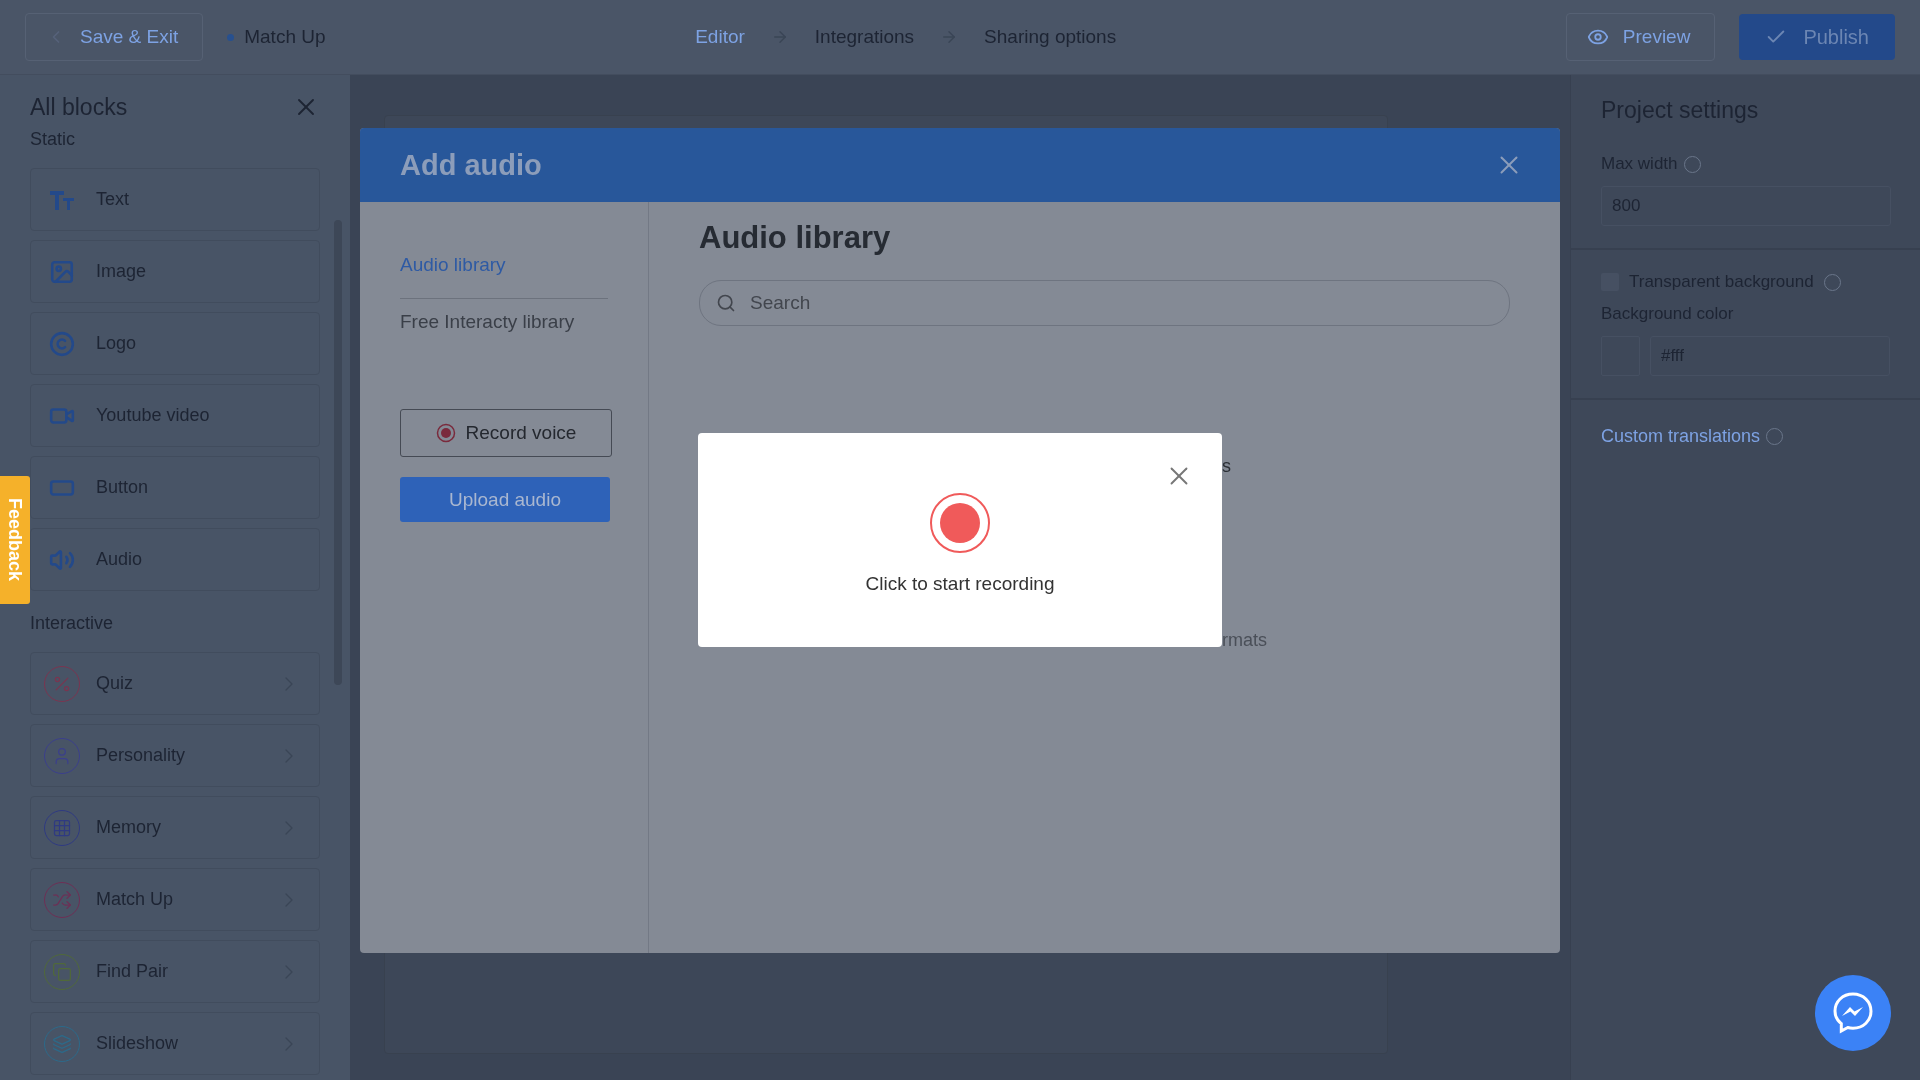 The image size is (1920, 1080). Describe the element at coordinates (505, 499) in the screenshot. I see `upload-audio-button: Upload audio` at that location.